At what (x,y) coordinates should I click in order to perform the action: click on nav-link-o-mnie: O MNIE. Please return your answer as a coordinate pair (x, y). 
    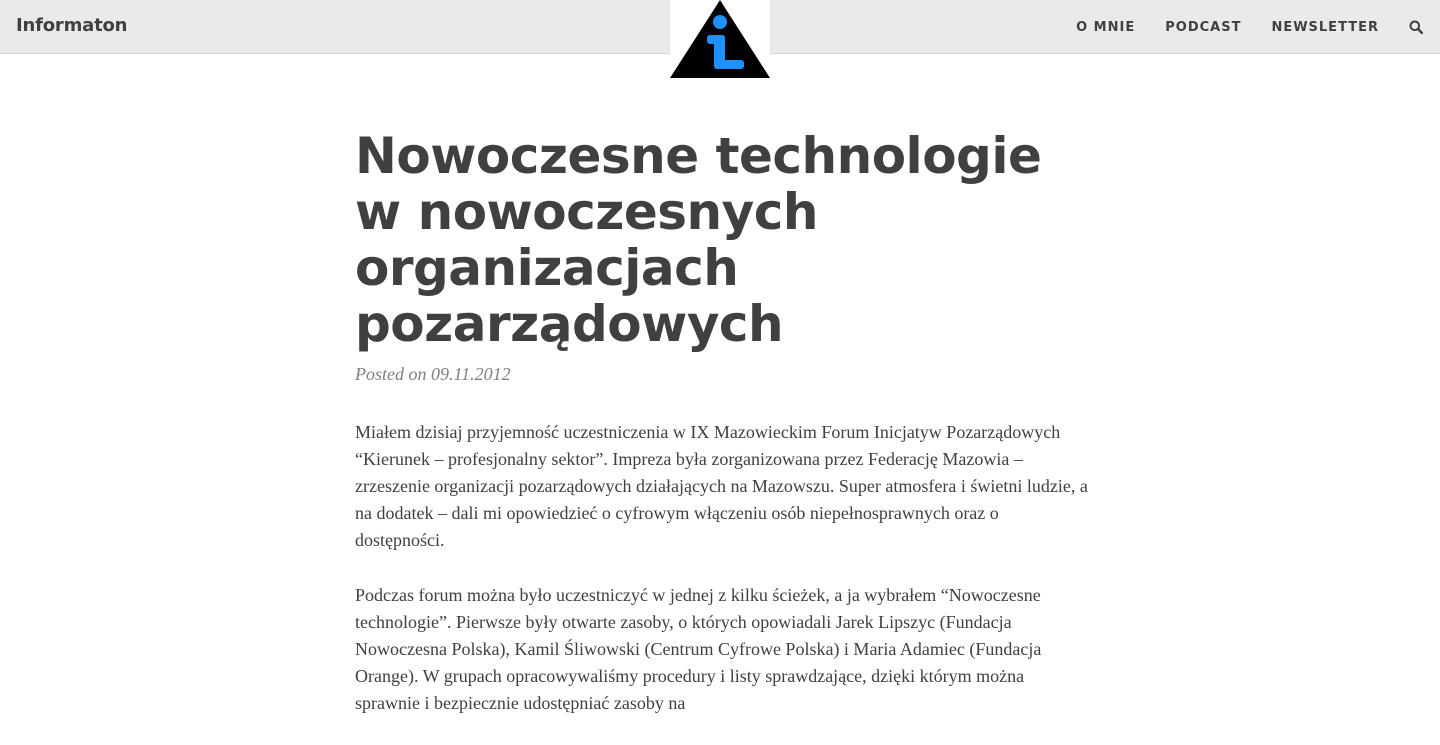
    Looking at the image, I should click on (1105, 27).